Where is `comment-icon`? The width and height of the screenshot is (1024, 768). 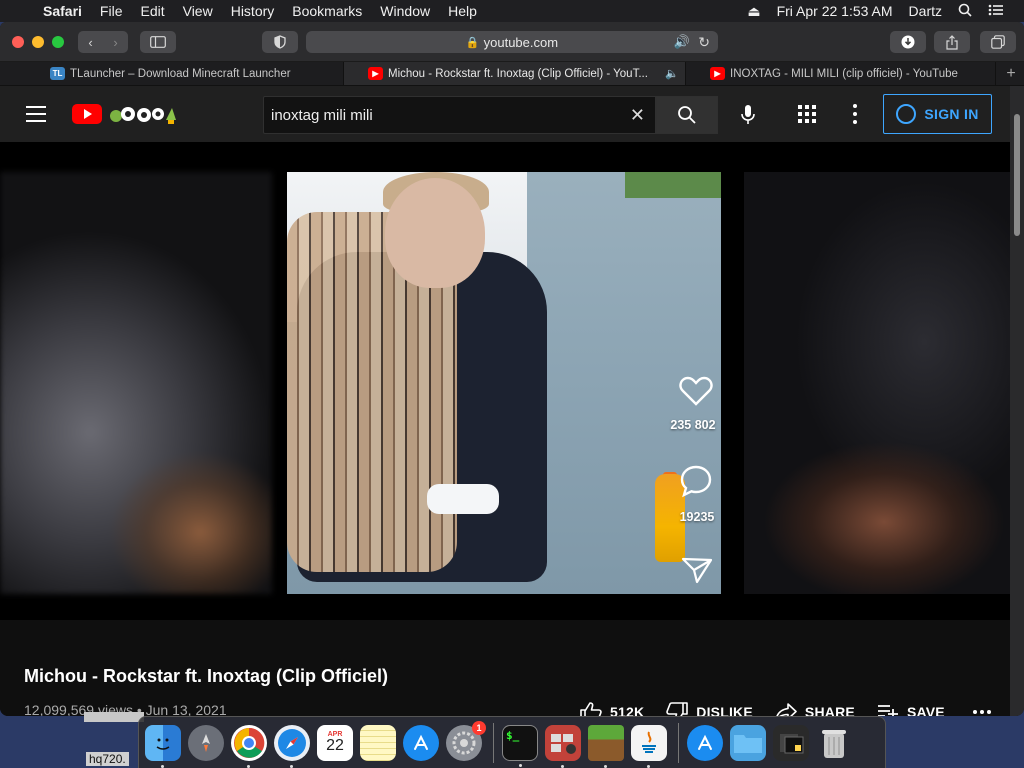 comment-icon is located at coordinates (696, 481).